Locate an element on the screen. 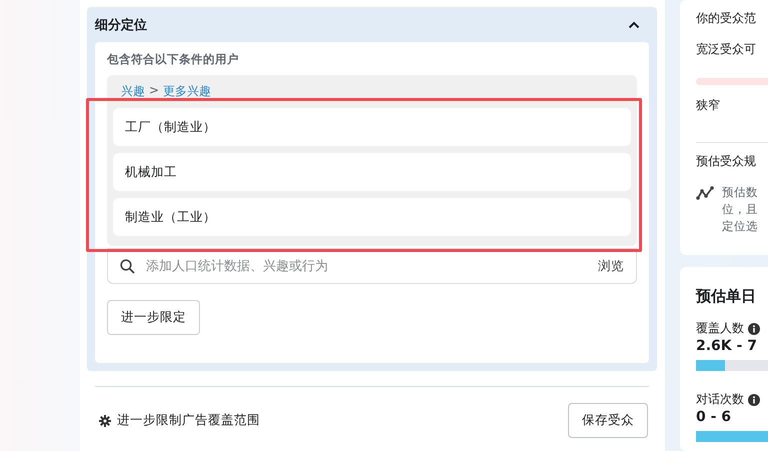  narrow-label: 狭窄 is located at coordinates (708, 105).